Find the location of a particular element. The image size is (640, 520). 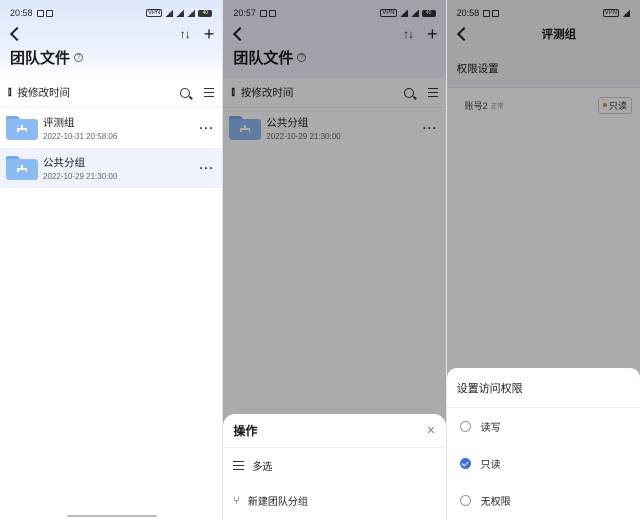

header: 20:58 VPN 评测组 is located at coordinates (543, 21).